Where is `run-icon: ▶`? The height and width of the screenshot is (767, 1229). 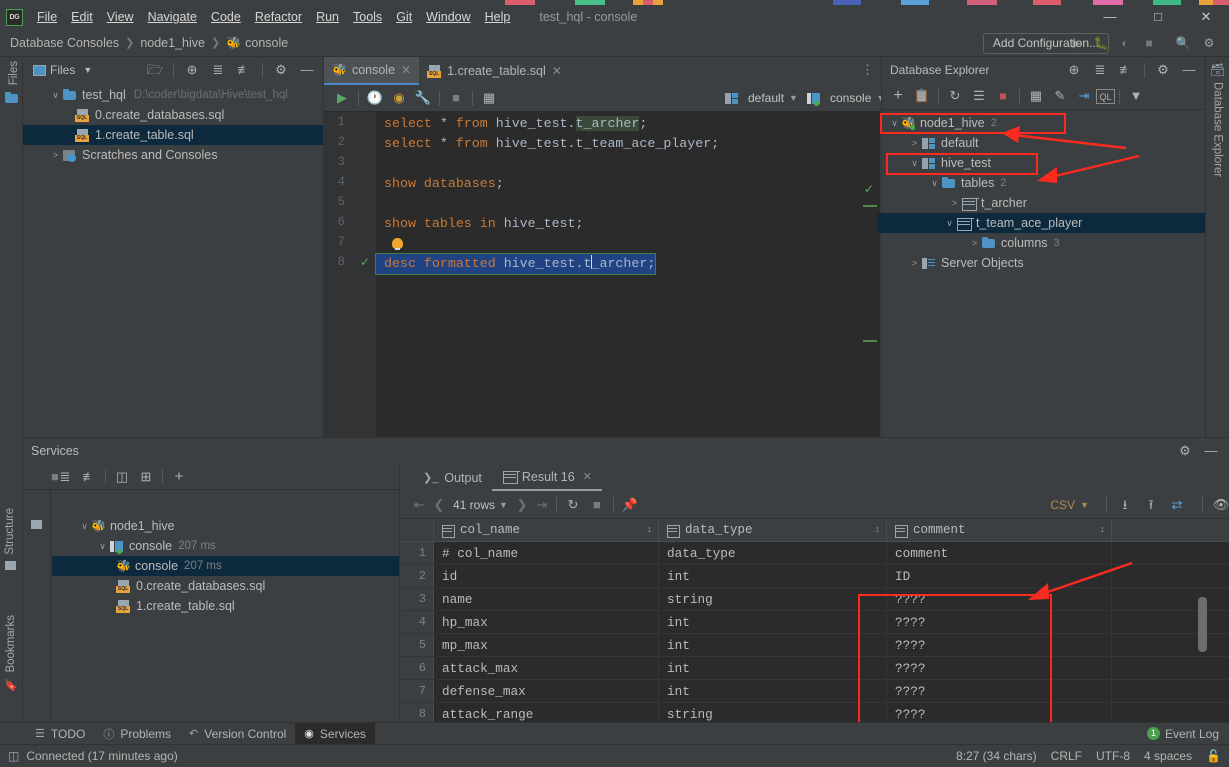
run-icon: ▶ is located at coordinates (1077, 43).